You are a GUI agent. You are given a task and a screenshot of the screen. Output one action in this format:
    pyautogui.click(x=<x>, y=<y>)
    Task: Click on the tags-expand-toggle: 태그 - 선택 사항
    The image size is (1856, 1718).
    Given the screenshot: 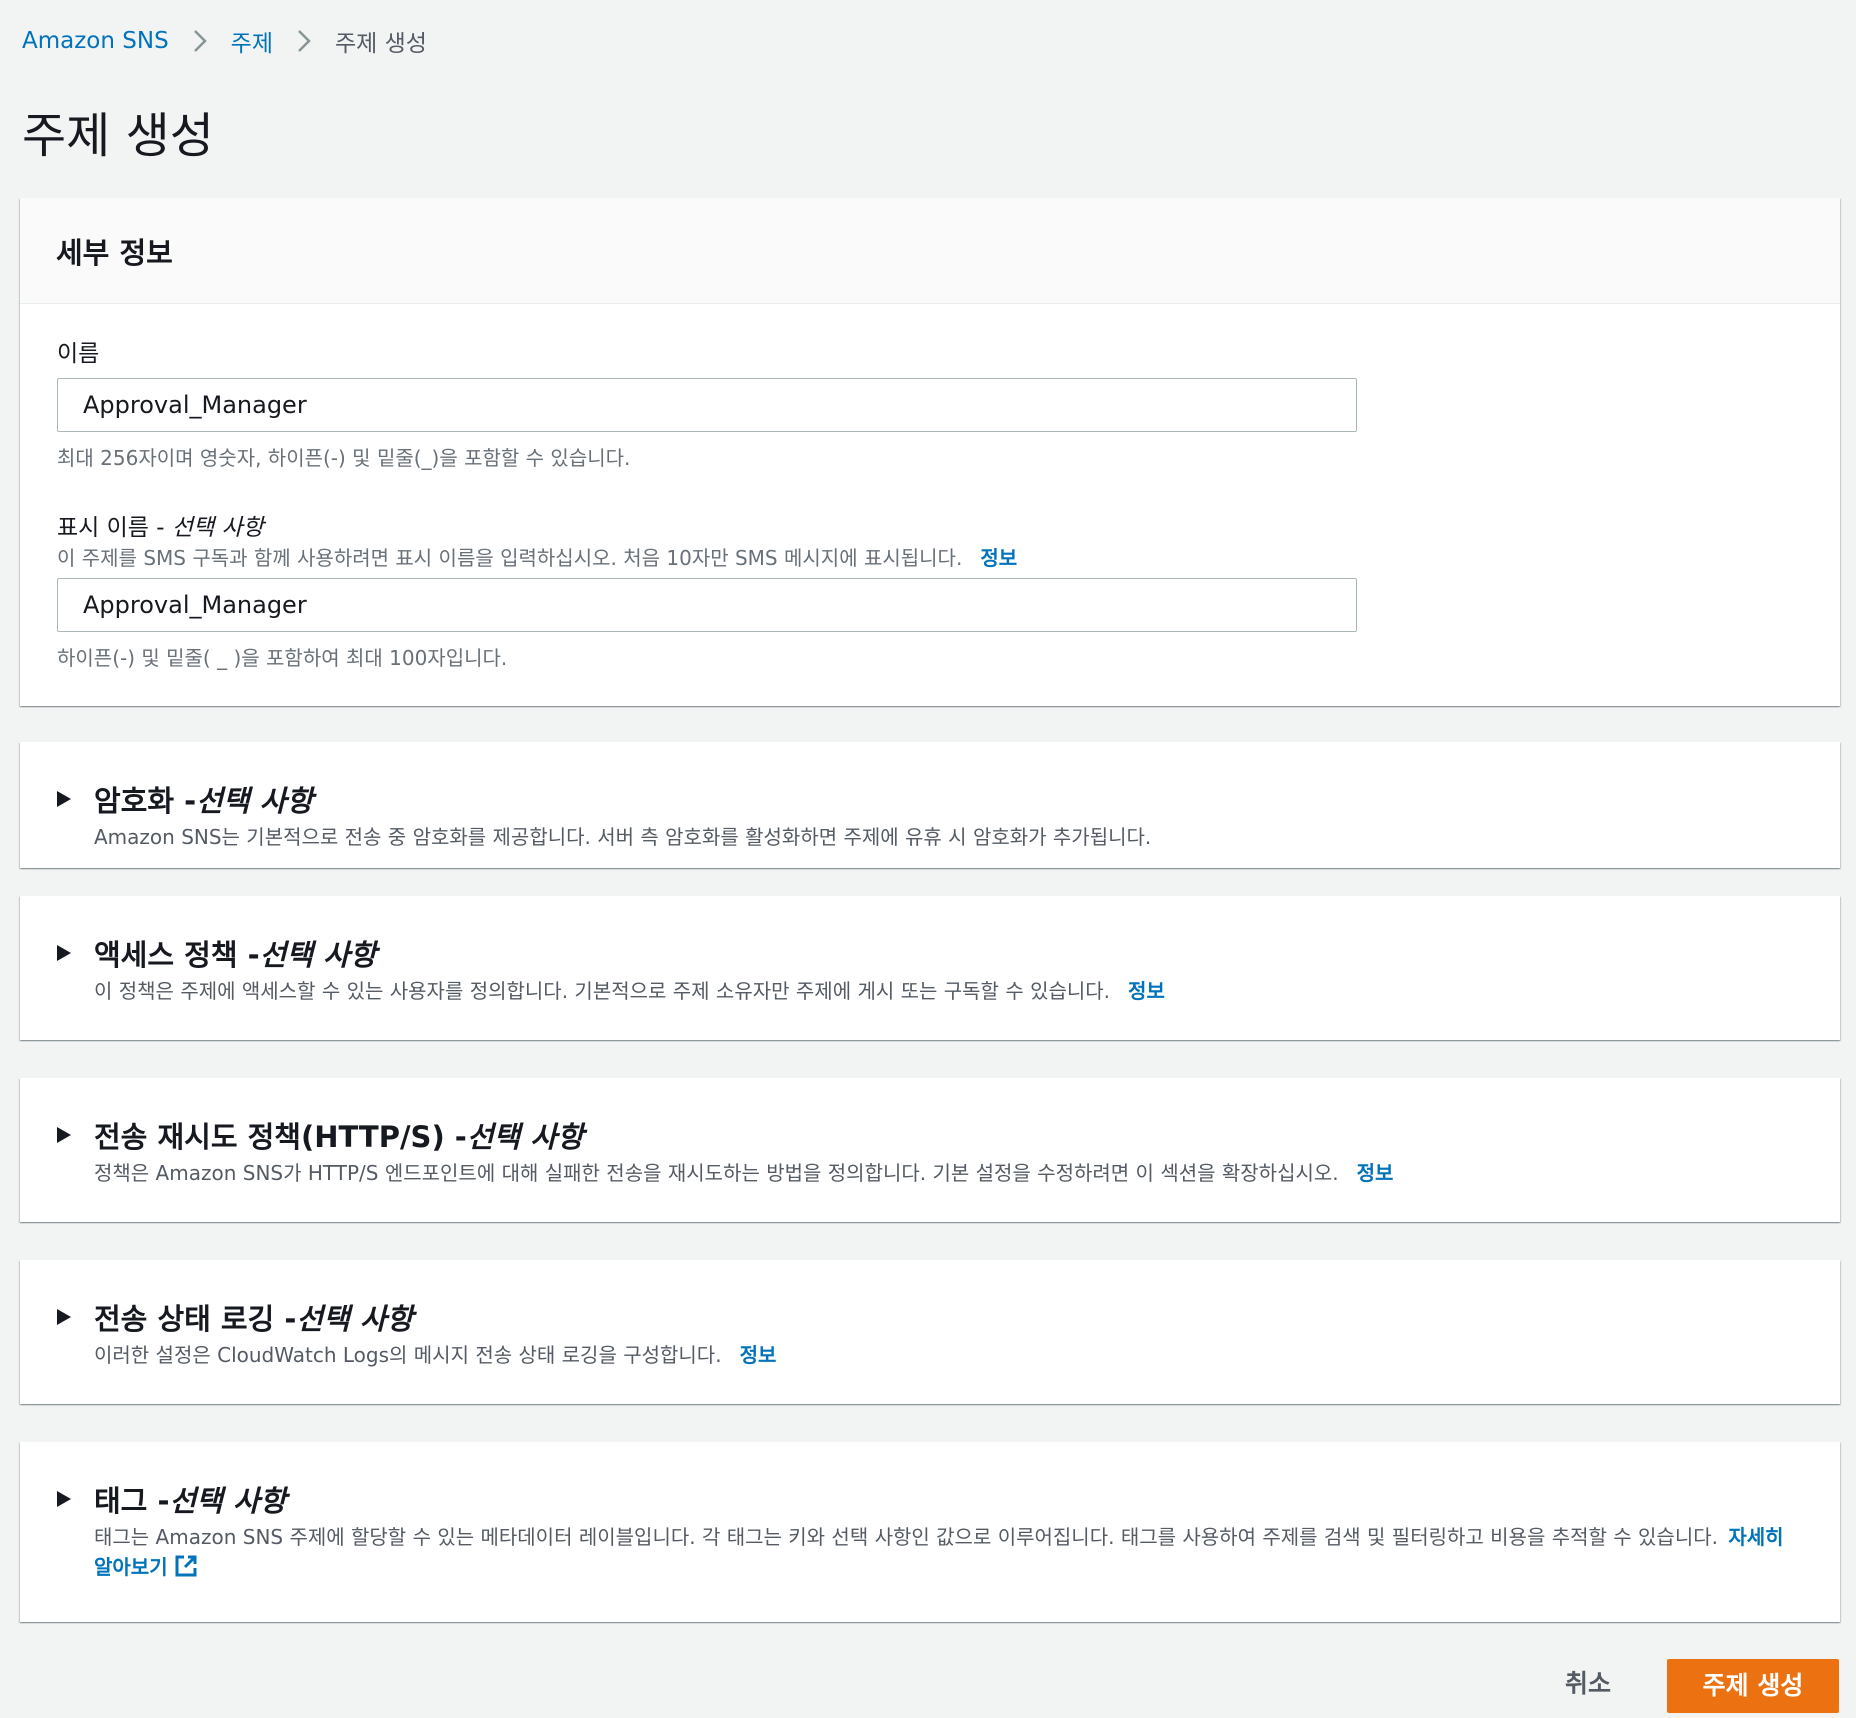 What is the action you would take?
    pyautogui.click(x=171, y=1499)
    